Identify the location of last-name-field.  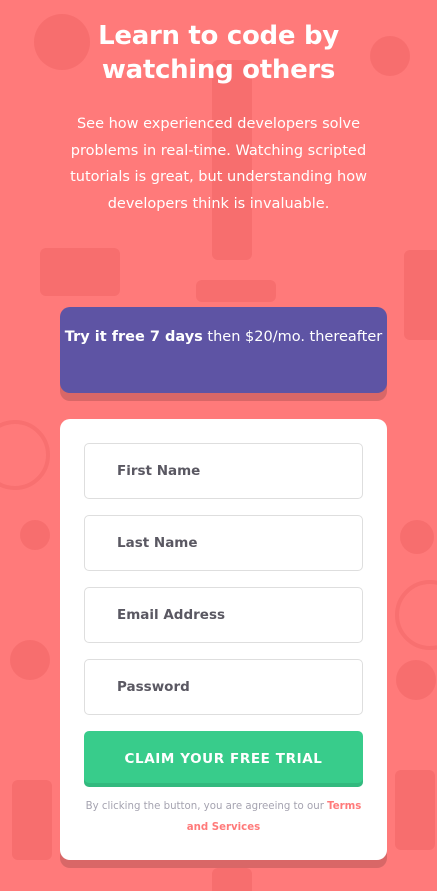
(223, 543).